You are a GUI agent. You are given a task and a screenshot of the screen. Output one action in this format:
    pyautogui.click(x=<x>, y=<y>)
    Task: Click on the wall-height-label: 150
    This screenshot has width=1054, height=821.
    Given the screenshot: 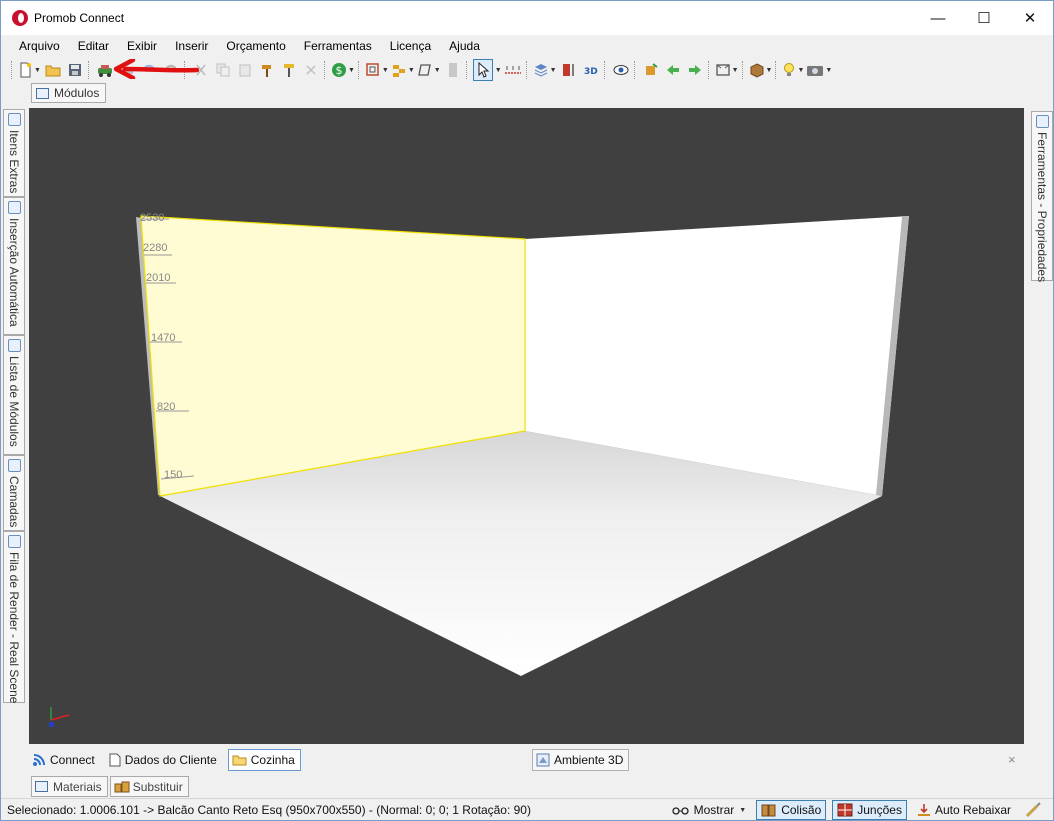 What is the action you would take?
    pyautogui.click(x=173, y=475)
    